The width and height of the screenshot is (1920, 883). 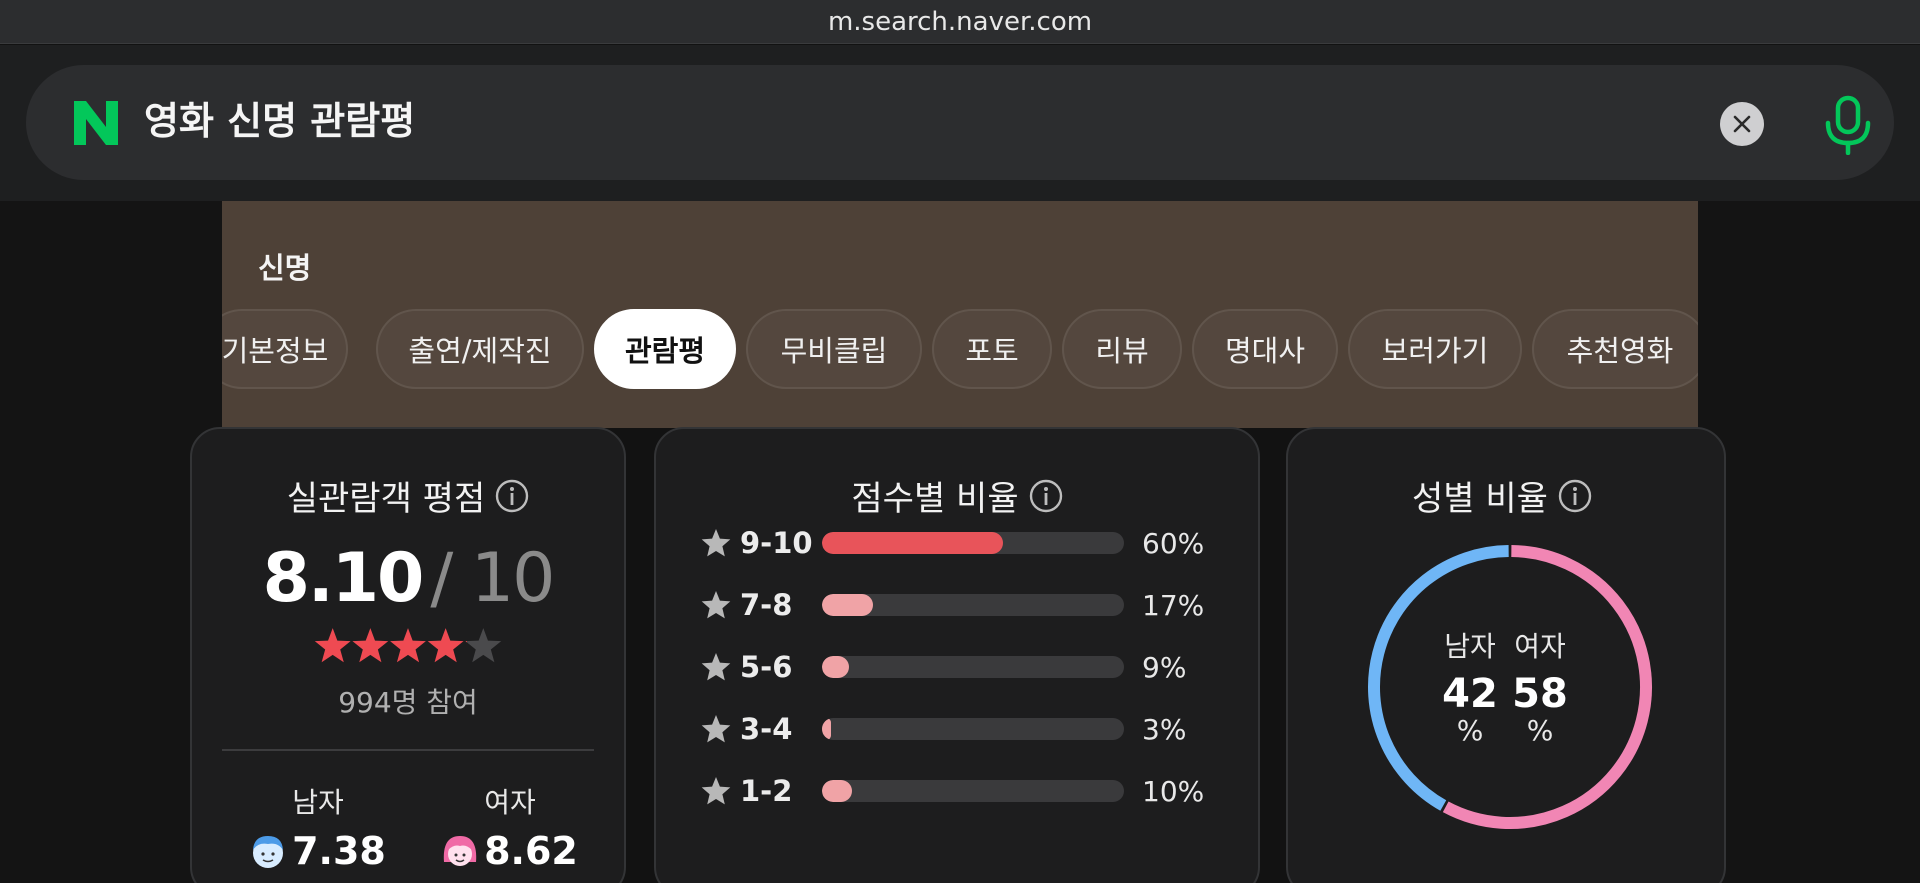 What do you see at coordinates (1173, 543) in the screenshot?
I see `ratio-percent: 60%` at bounding box center [1173, 543].